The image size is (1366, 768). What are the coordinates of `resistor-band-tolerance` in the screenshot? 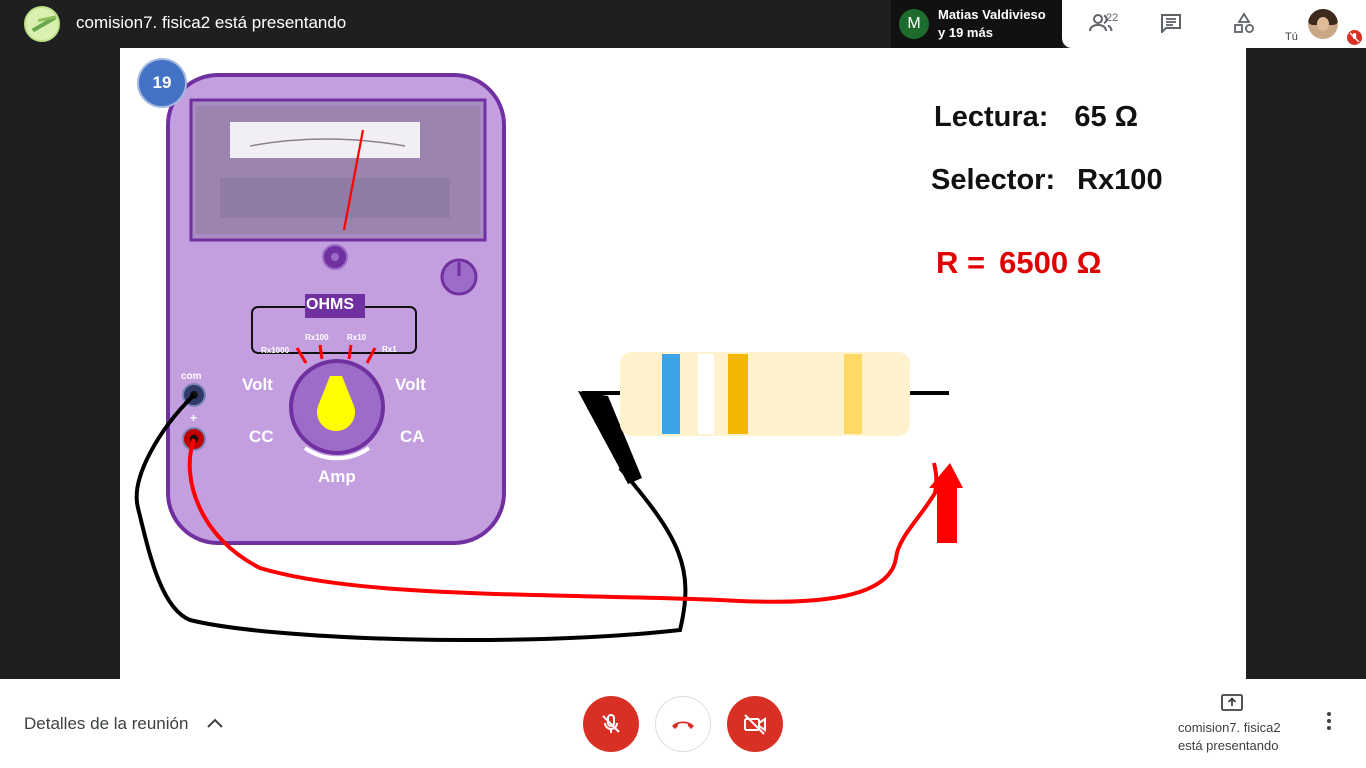 It's located at (853, 394).